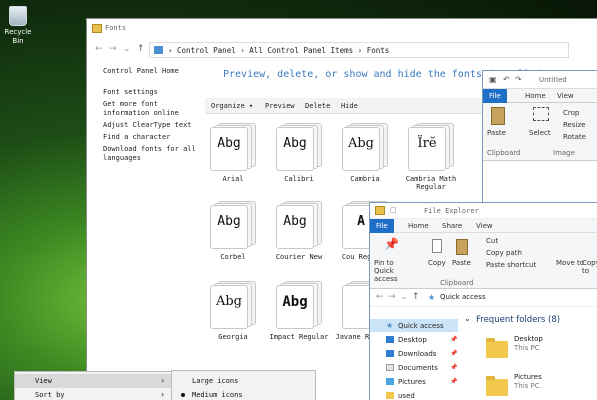 The image size is (597, 400). Describe the element at coordinates (570, 263) in the screenshot. I see `move-to-button: Move to` at that location.